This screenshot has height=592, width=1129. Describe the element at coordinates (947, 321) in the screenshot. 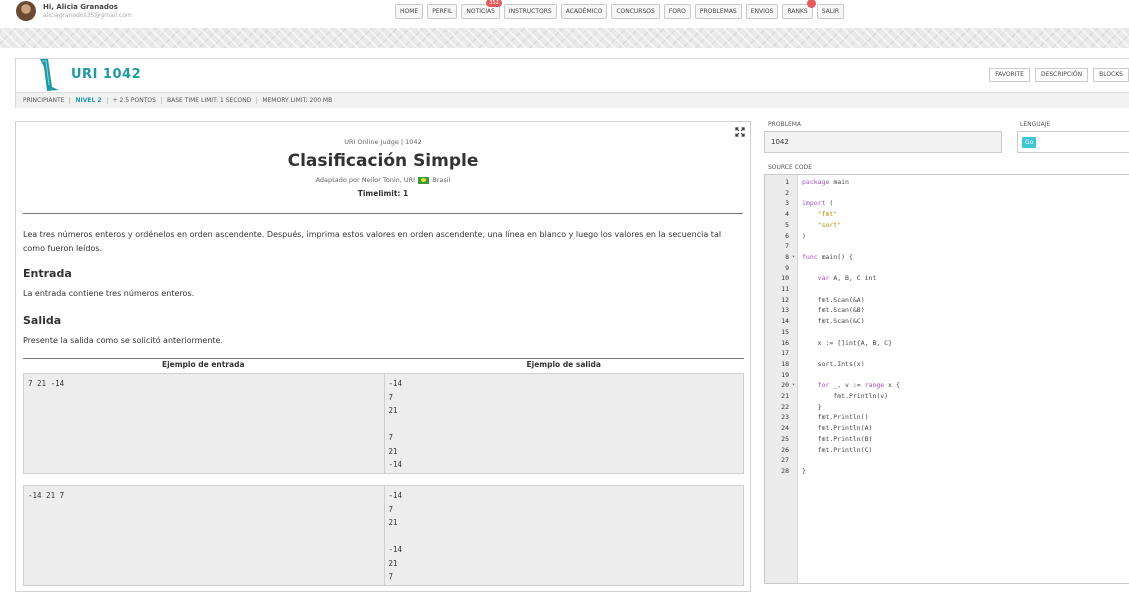

I see `code-line: 14 fmt.Scan(&C)` at that location.